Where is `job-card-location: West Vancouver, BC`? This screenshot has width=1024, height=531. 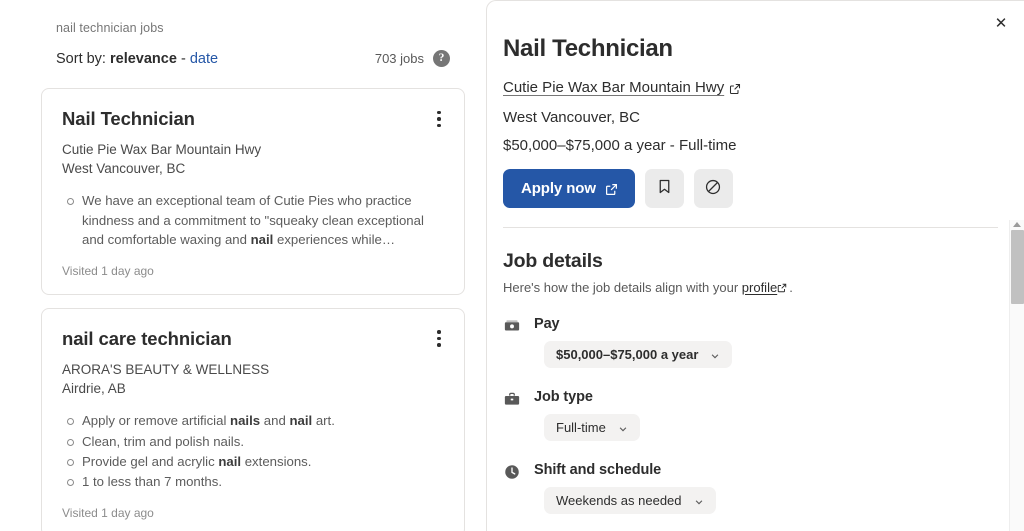
job-card-location: West Vancouver, BC is located at coordinates (124, 169).